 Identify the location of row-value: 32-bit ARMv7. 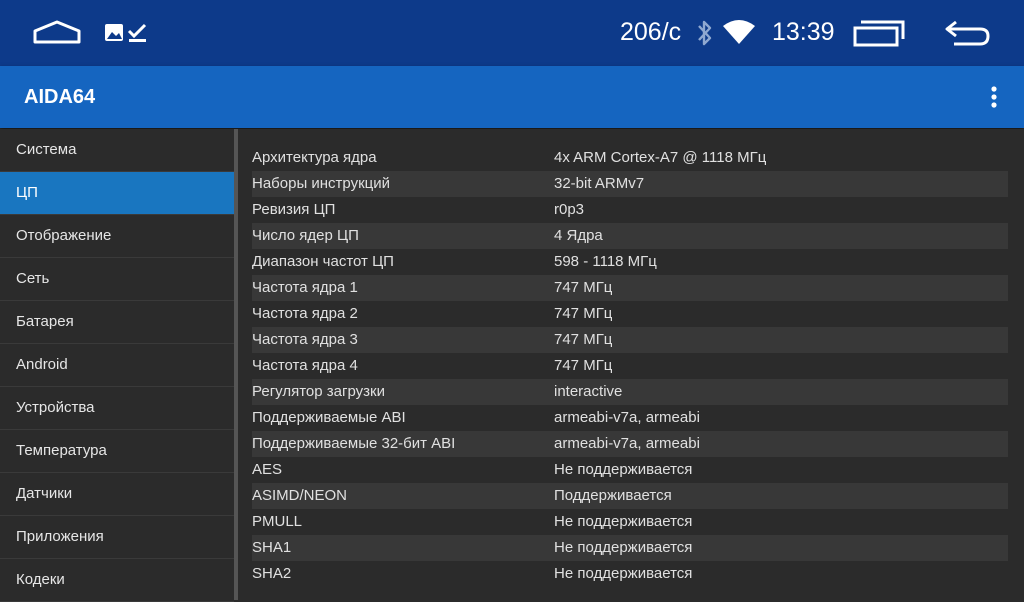
(599, 183).